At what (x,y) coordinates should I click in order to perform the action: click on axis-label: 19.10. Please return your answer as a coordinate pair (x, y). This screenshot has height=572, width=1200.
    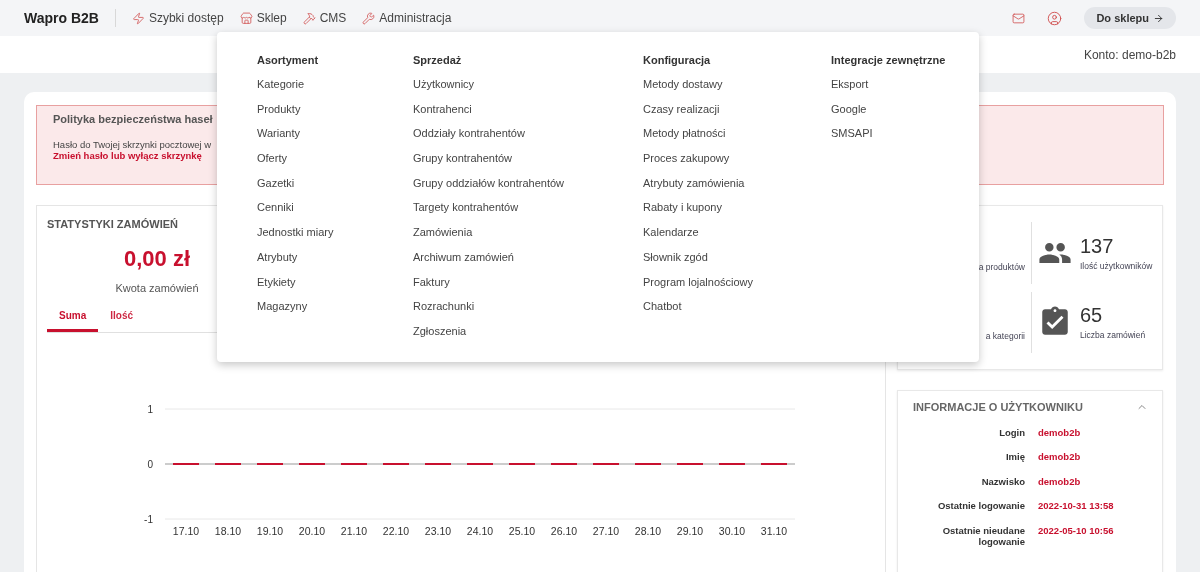
    Looking at the image, I should click on (270, 531).